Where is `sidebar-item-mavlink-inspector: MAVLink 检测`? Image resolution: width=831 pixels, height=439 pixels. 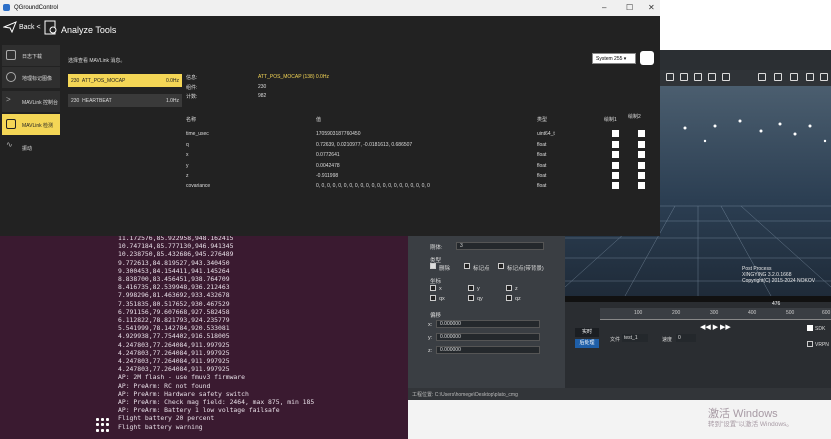
sidebar-item-mavlink-inspector: MAVLink 检测 is located at coordinates (31, 124).